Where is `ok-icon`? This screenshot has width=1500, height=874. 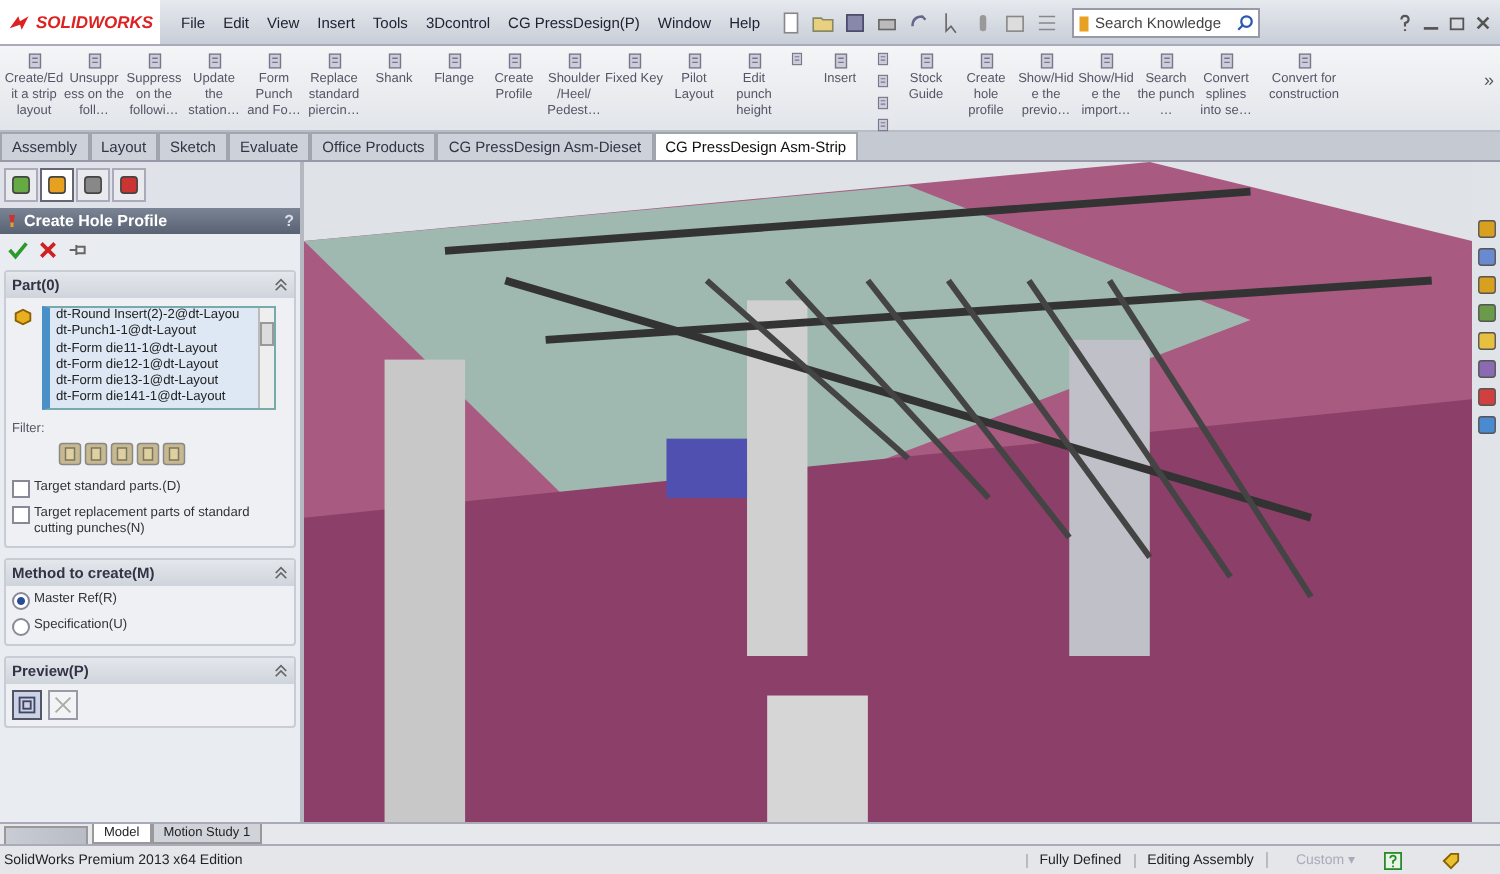 ok-icon is located at coordinates (18, 250).